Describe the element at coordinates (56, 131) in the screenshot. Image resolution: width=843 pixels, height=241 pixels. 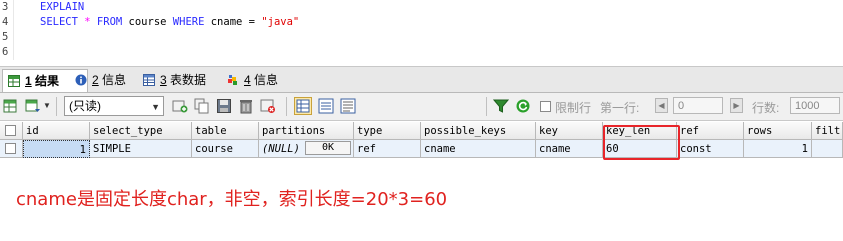
I see `column-header-id: id` at that location.